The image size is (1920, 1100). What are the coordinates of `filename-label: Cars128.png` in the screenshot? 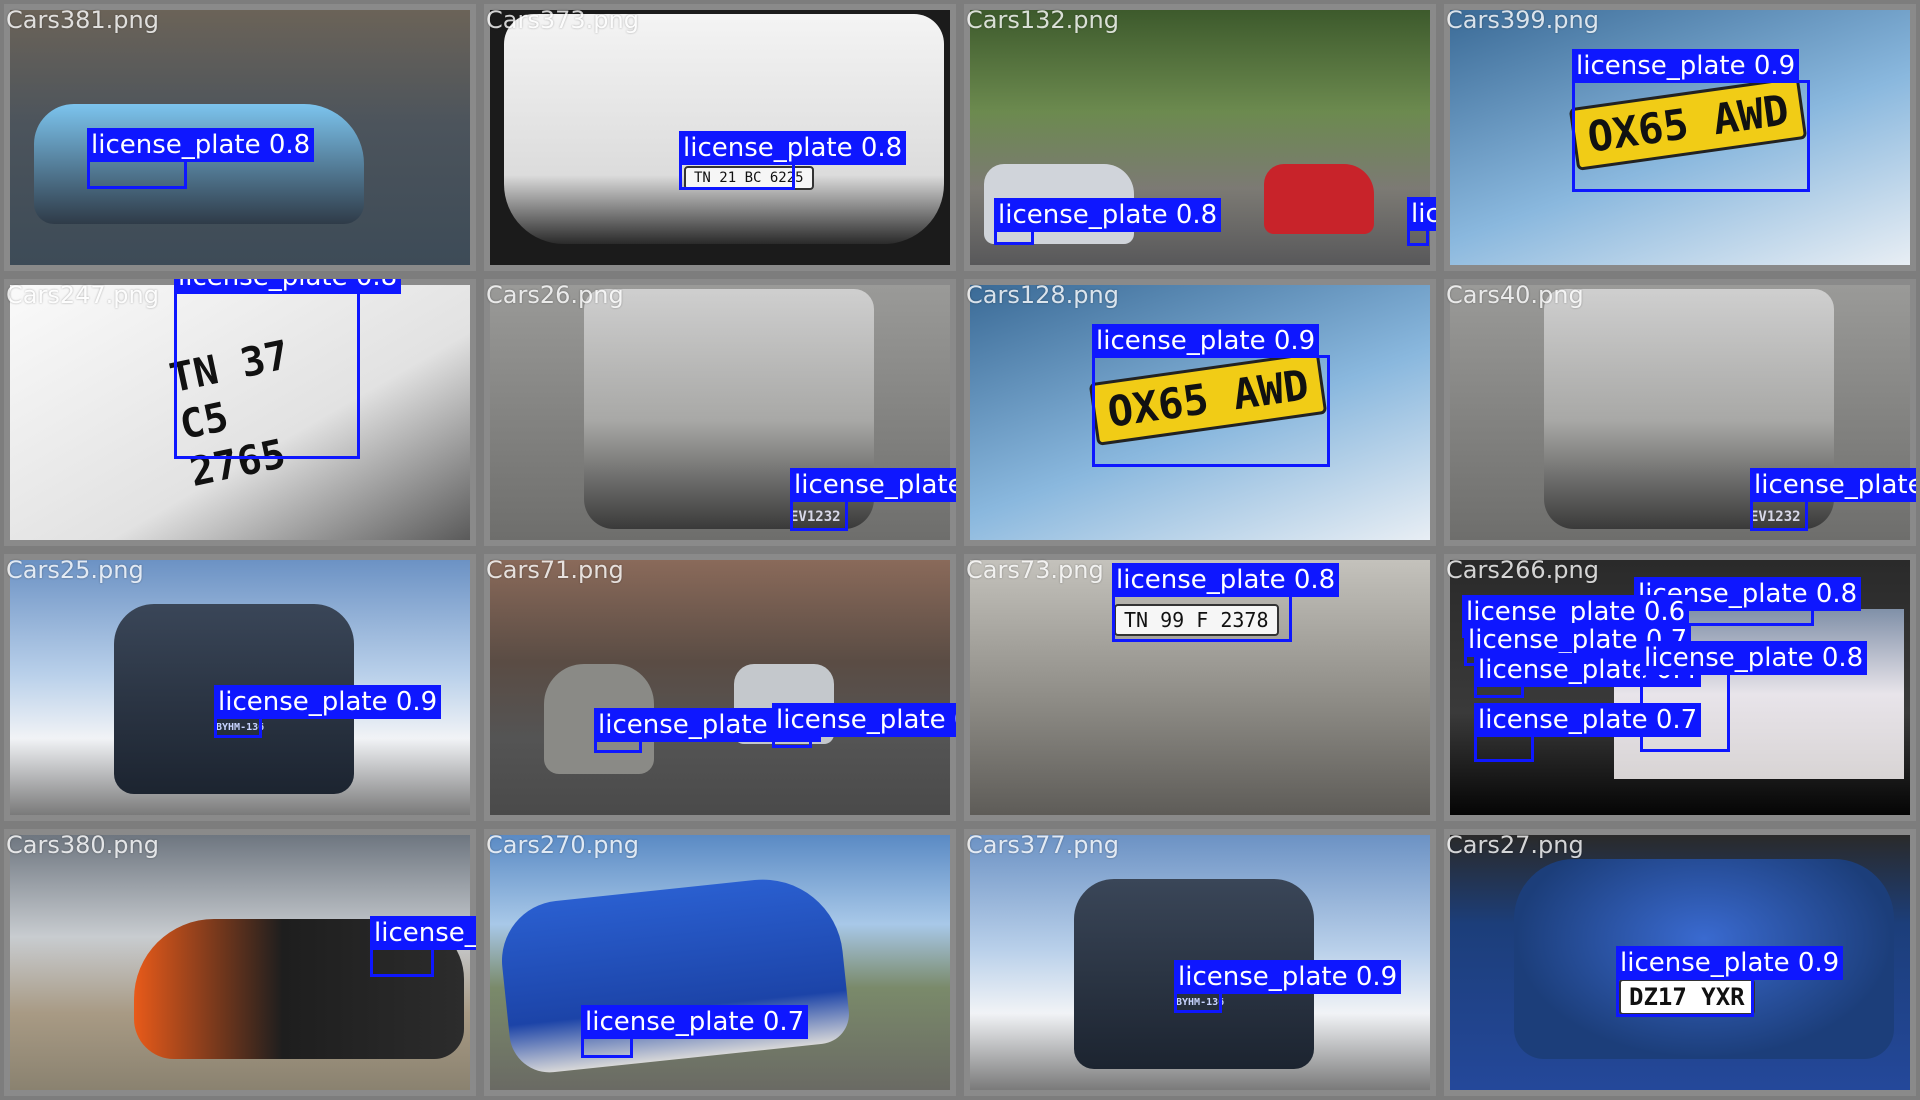 It's located at (1042, 295).